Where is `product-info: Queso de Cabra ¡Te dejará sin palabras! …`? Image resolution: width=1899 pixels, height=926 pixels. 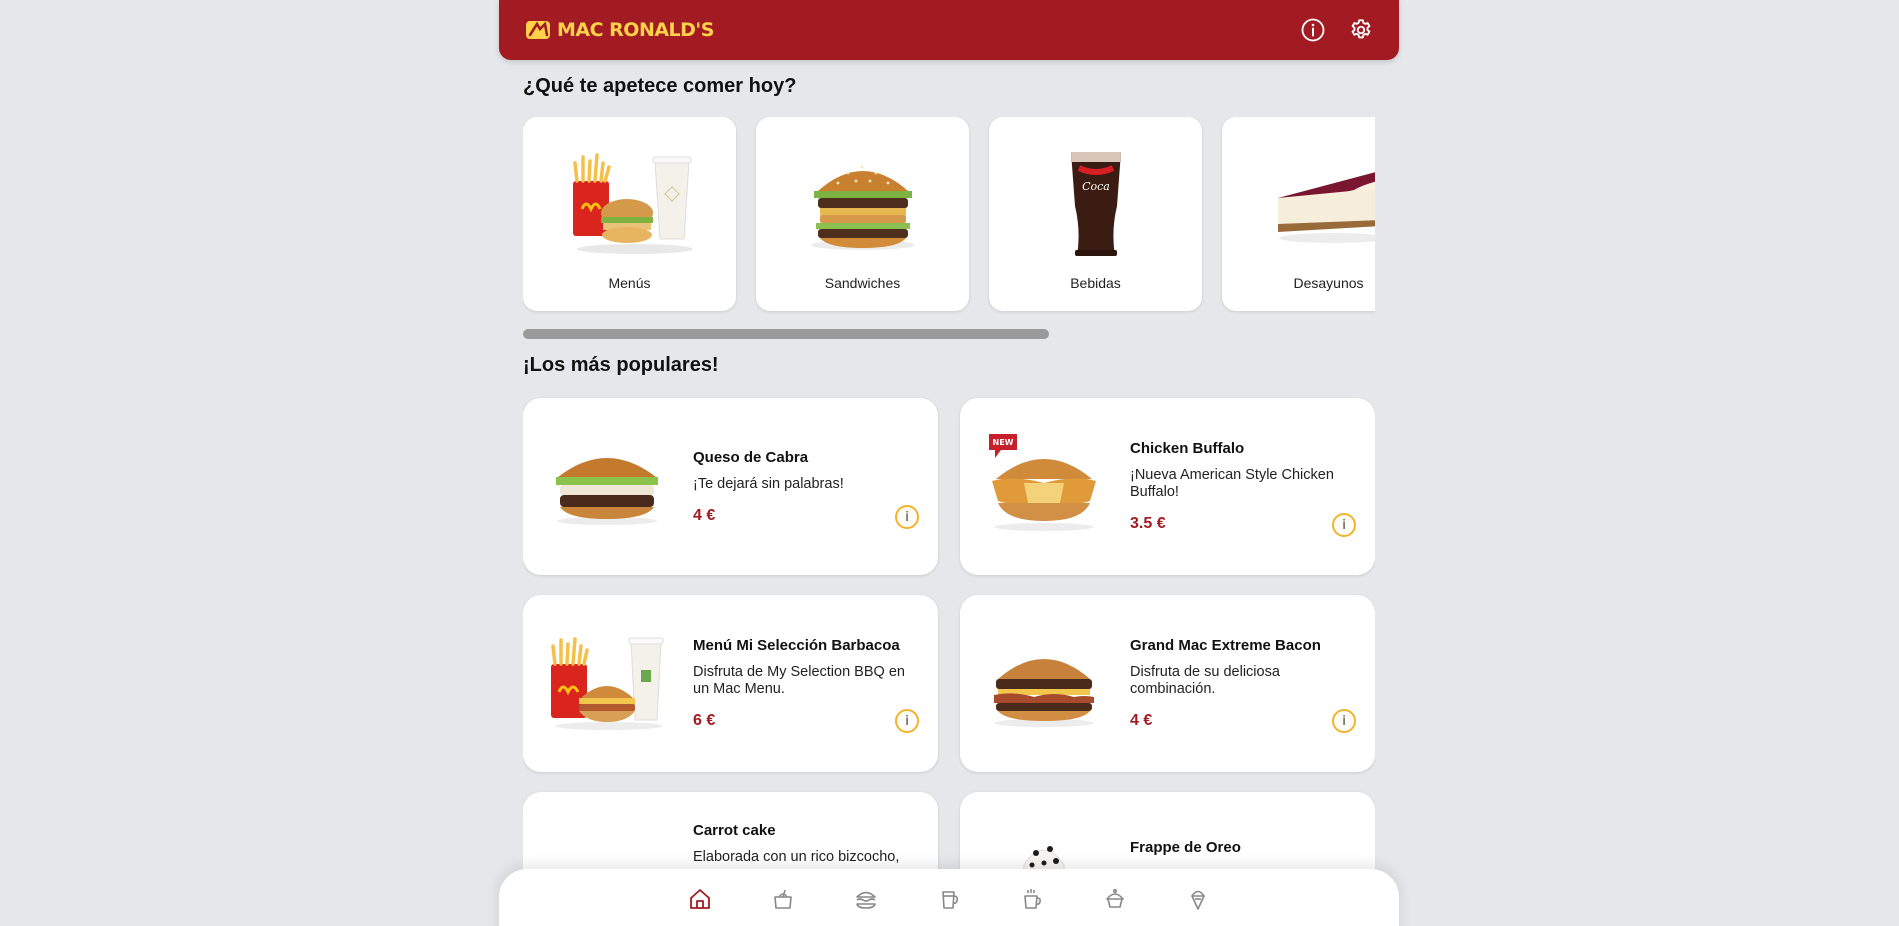
product-info: Queso de Cabra ¡Te dejará sin palabras! … is located at coordinates (803, 486).